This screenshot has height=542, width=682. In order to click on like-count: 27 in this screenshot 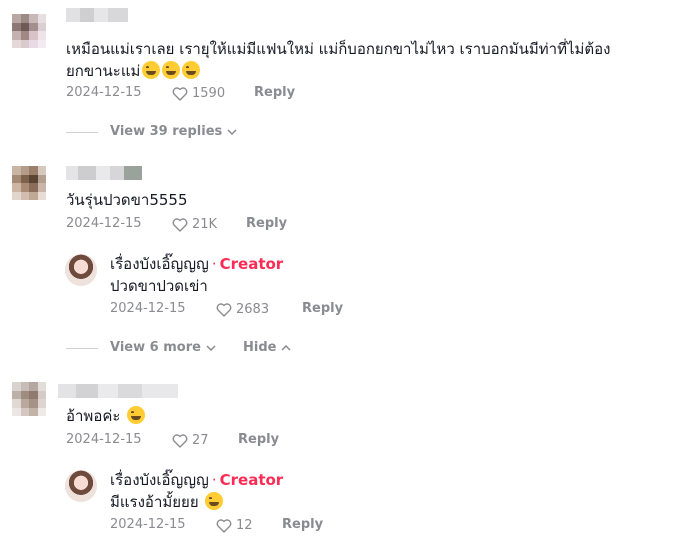, I will do `click(200, 440)`.